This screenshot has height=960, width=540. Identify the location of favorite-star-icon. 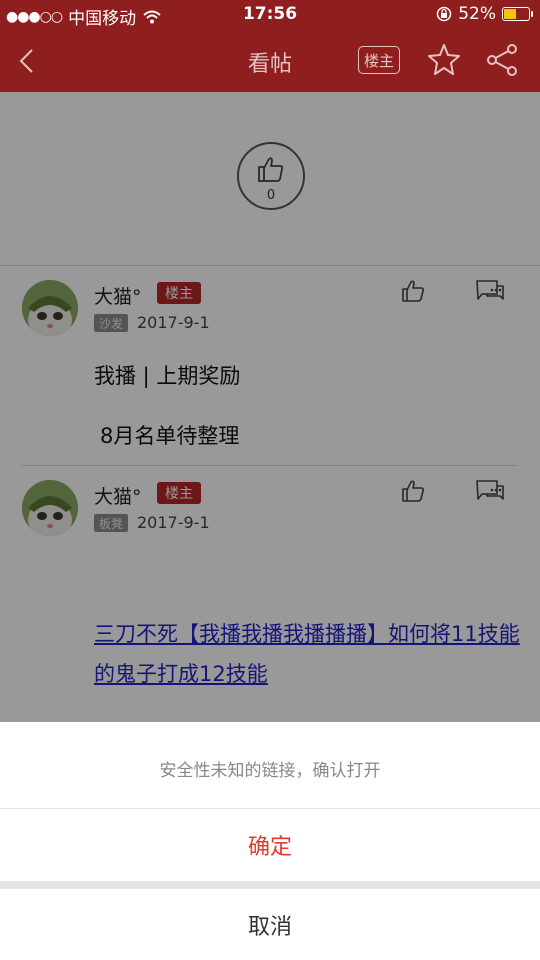
(444, 60).